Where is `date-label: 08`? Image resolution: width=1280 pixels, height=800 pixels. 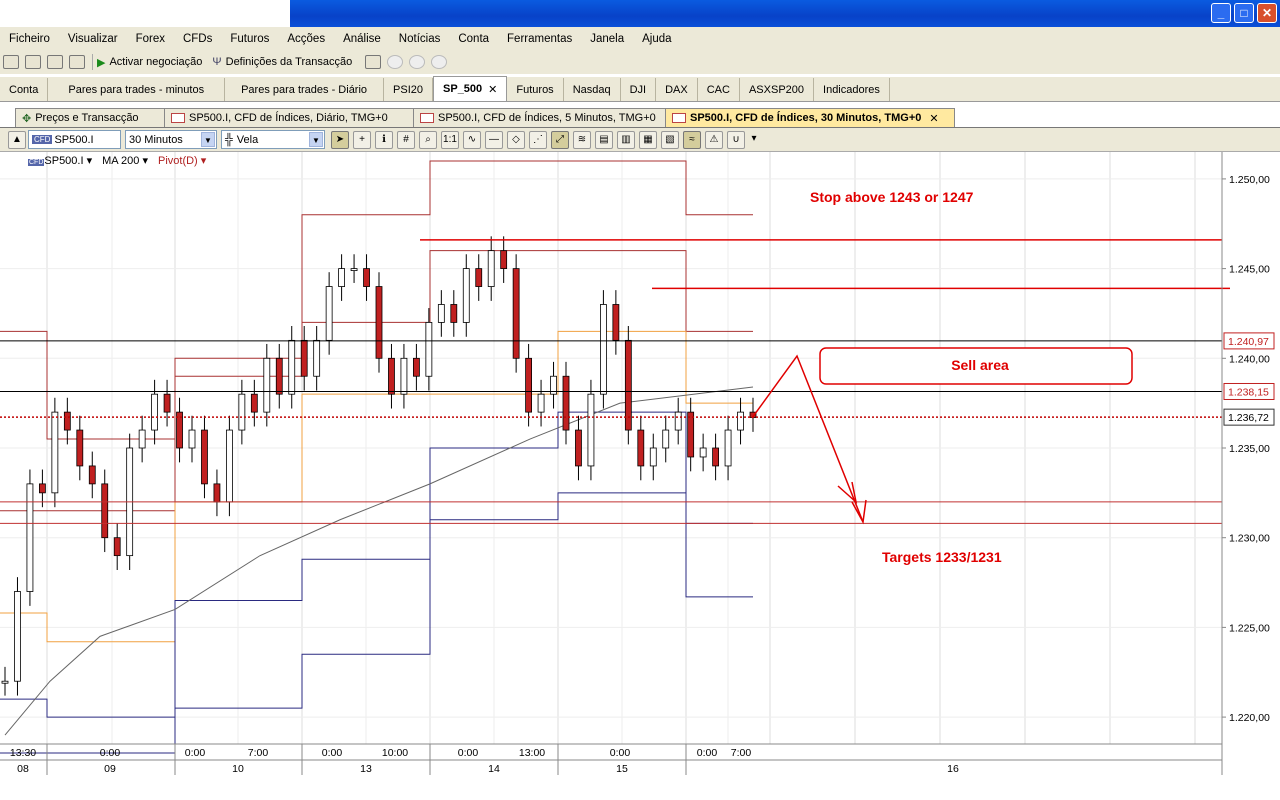
date-label: 08 is located at coordinates (23, 769).